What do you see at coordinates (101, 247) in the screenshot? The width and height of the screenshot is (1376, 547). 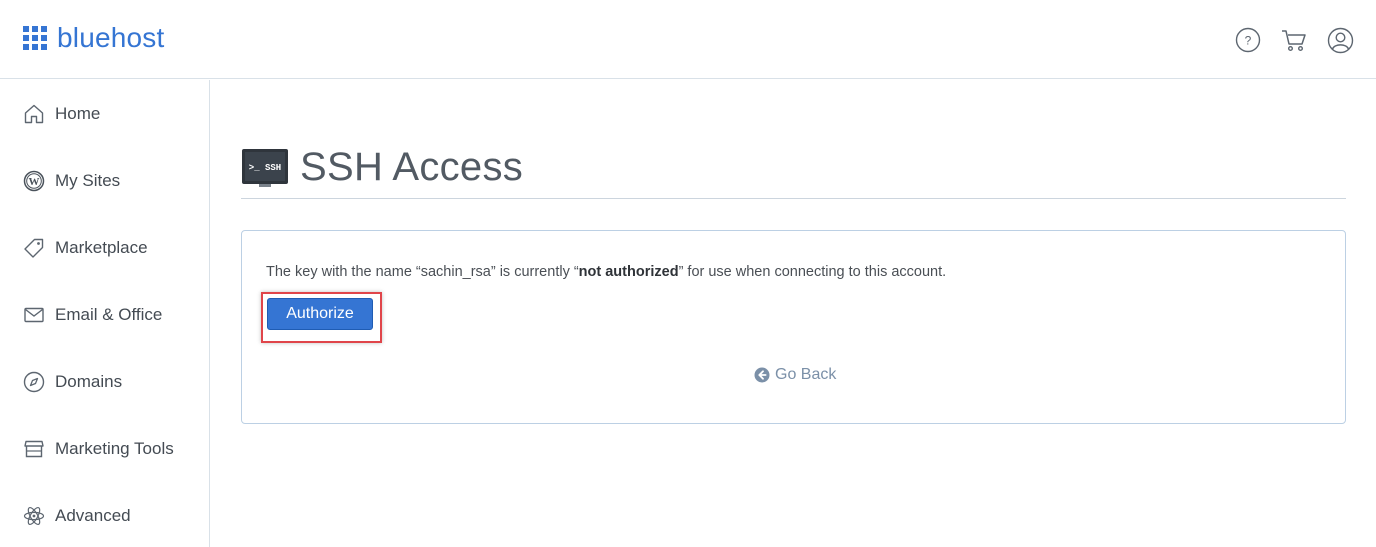 I see `sidebar-item-label: Marketplace` at bounding box center [101, 247].